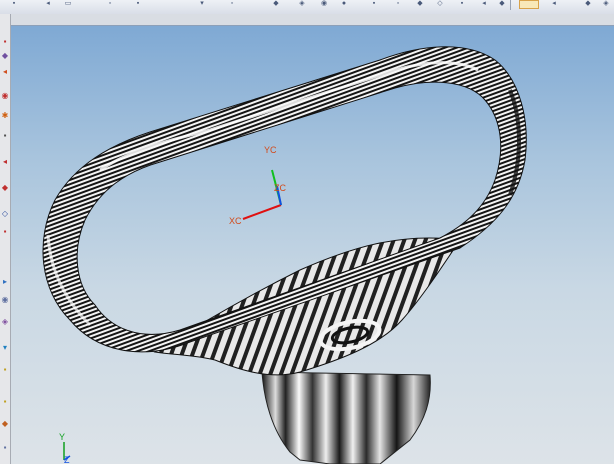 The image size is (614, 464). What do you see at coordinates (62, 437) in the screenshot?
I see `abs-y-label: Y` at bounding box center [62, 437].